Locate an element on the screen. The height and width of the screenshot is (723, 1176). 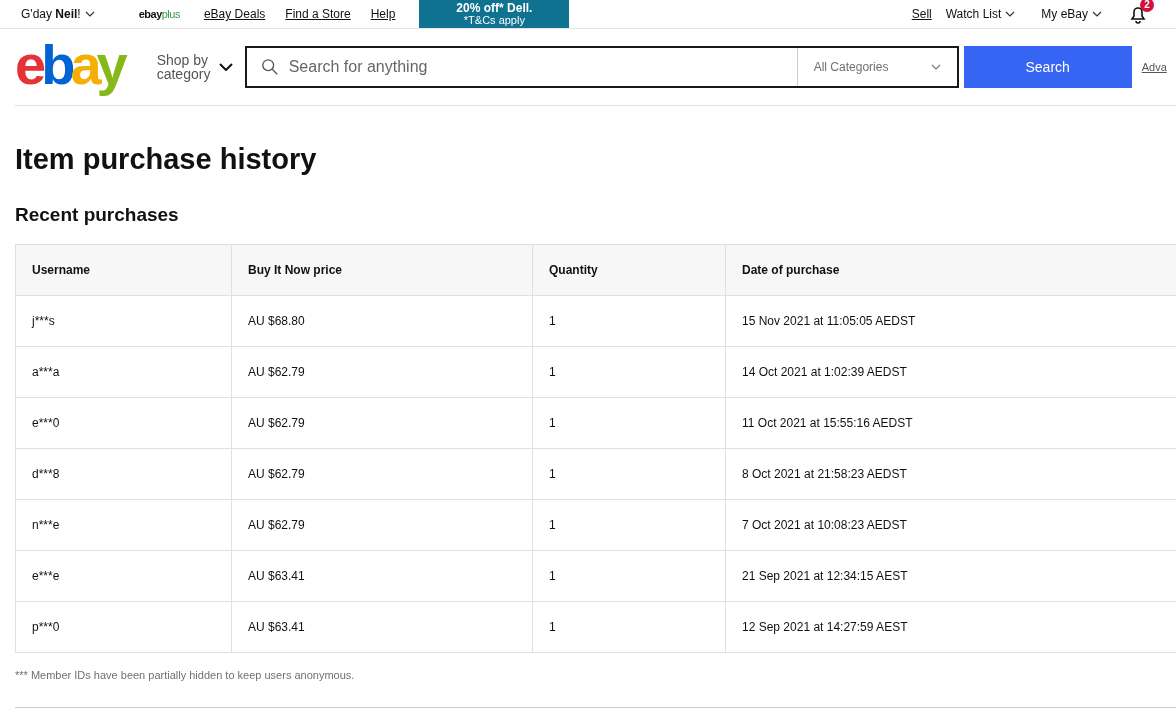
ebay-plus-link: ebayplus is located at coordinates (159, 14).